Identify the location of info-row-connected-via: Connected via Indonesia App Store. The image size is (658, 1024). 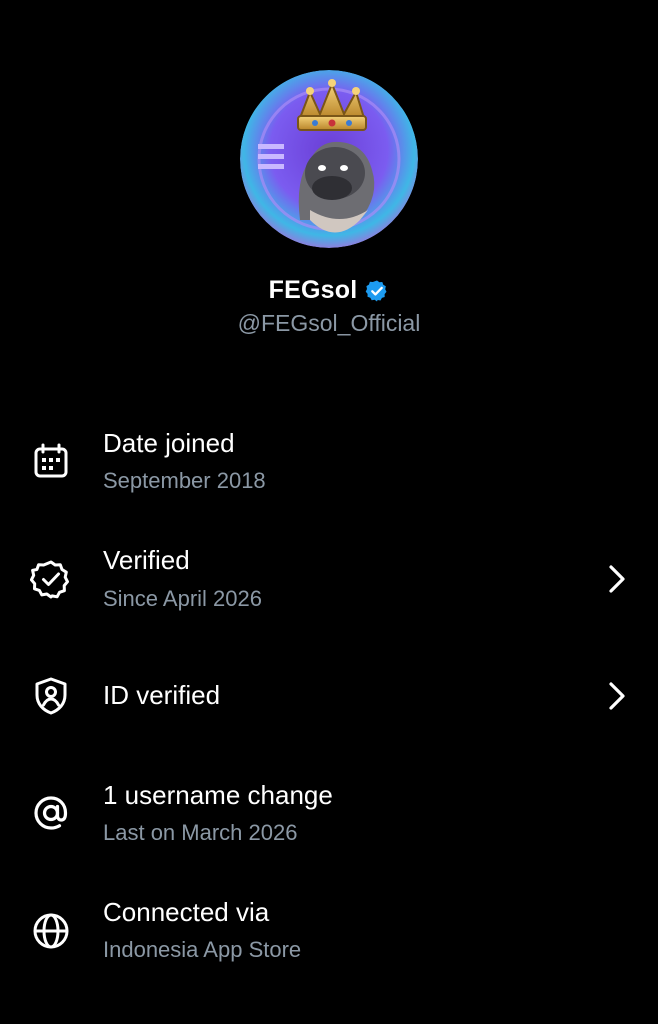
(329, 934).